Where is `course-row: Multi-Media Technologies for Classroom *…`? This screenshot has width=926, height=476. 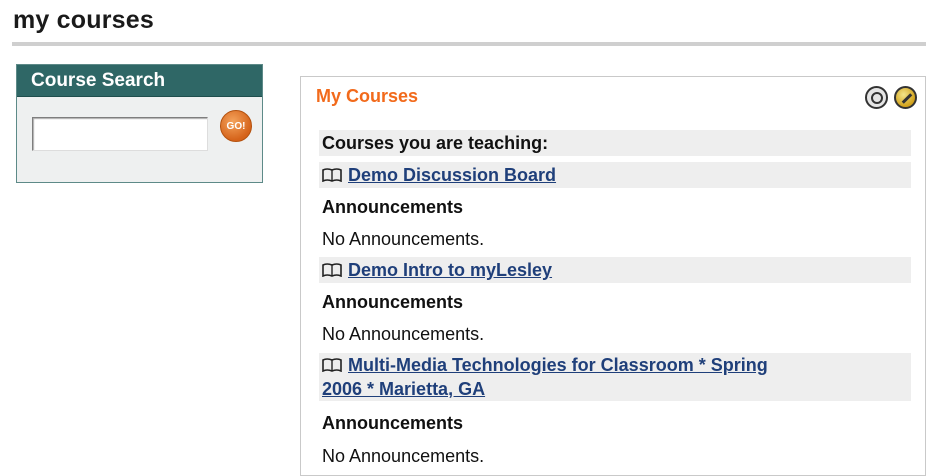 course-row: Multi-Media Technologies for Classroom *… is located at coordinates (615, 377).